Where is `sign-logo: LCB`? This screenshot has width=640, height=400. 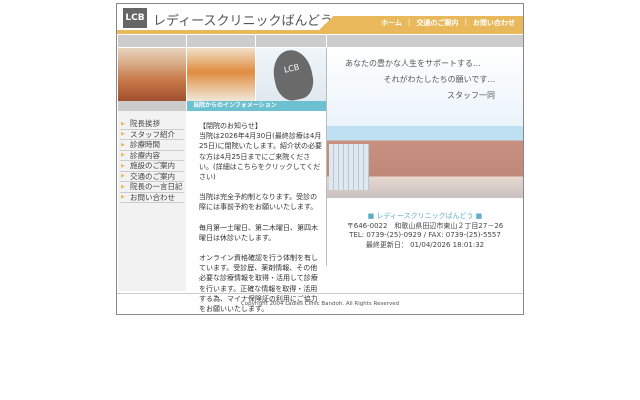 sign-logo: LCB is located at coordinates (293, 75).